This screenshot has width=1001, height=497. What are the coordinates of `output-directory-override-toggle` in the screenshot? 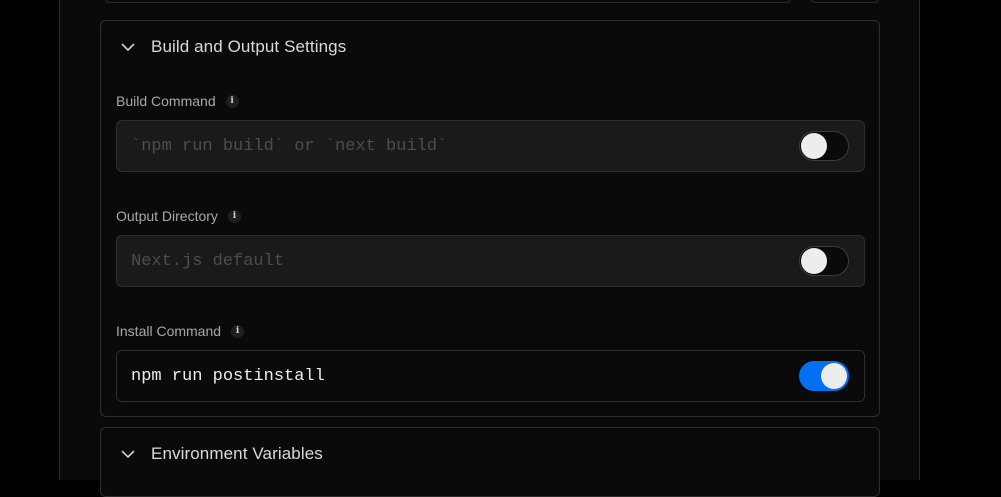 It's located at (824, 261).